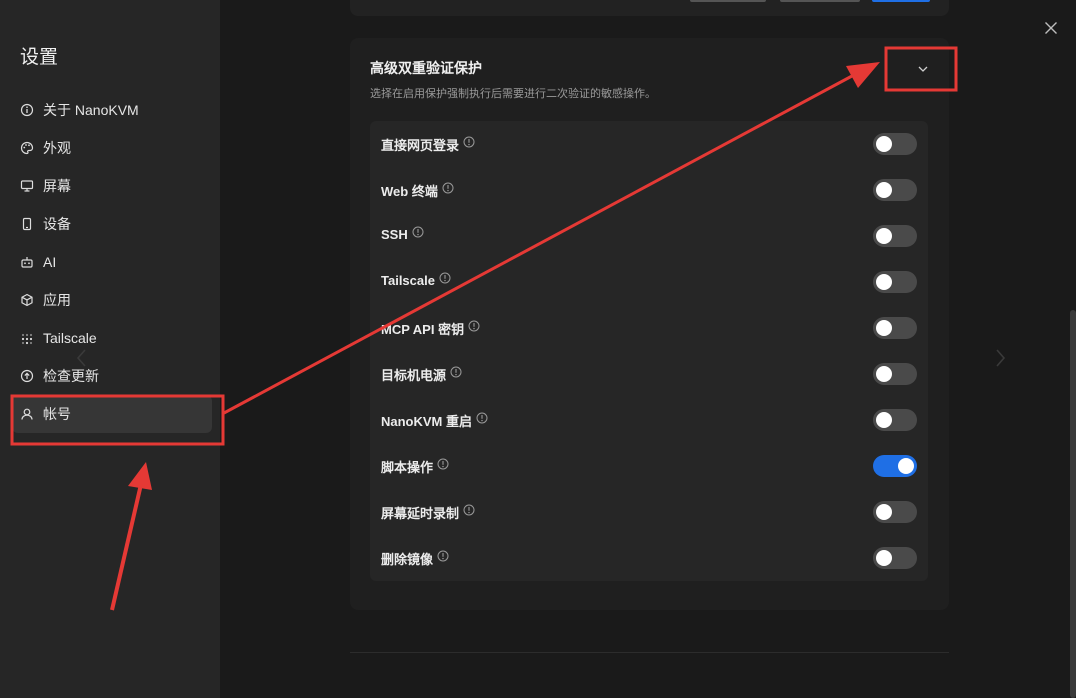 The width and height of the screenshot is (1076, 698). What do you see at coordinates (57, 224) in the screenshot?
I see `sidebar-item-label: 设备` at bounding box center [57, 224].